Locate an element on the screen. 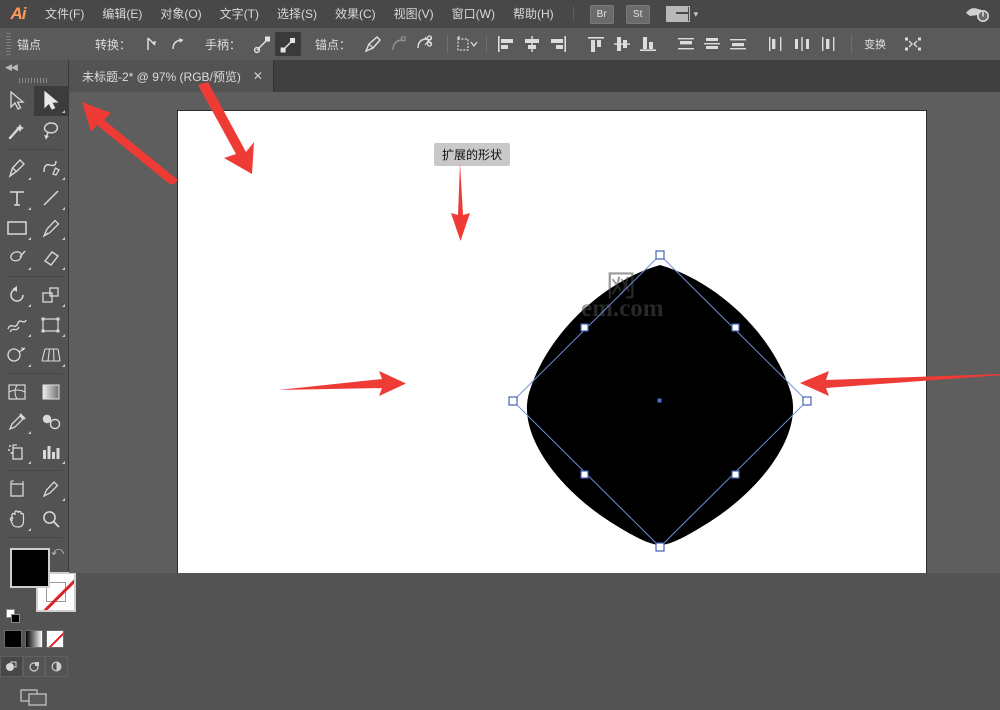 The image size is (1000, 710). draw-behind-icon is located at coordinates (34, 666).